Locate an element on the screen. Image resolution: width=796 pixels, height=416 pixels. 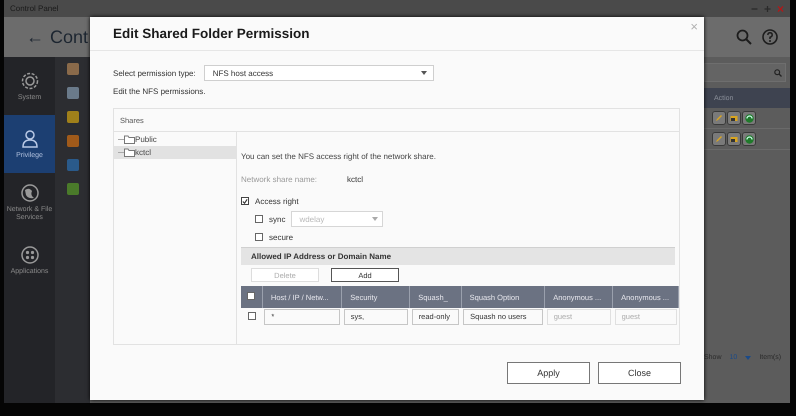
dialog-title: Edit Shared Folder Permission is located at coordinates (211, 33).